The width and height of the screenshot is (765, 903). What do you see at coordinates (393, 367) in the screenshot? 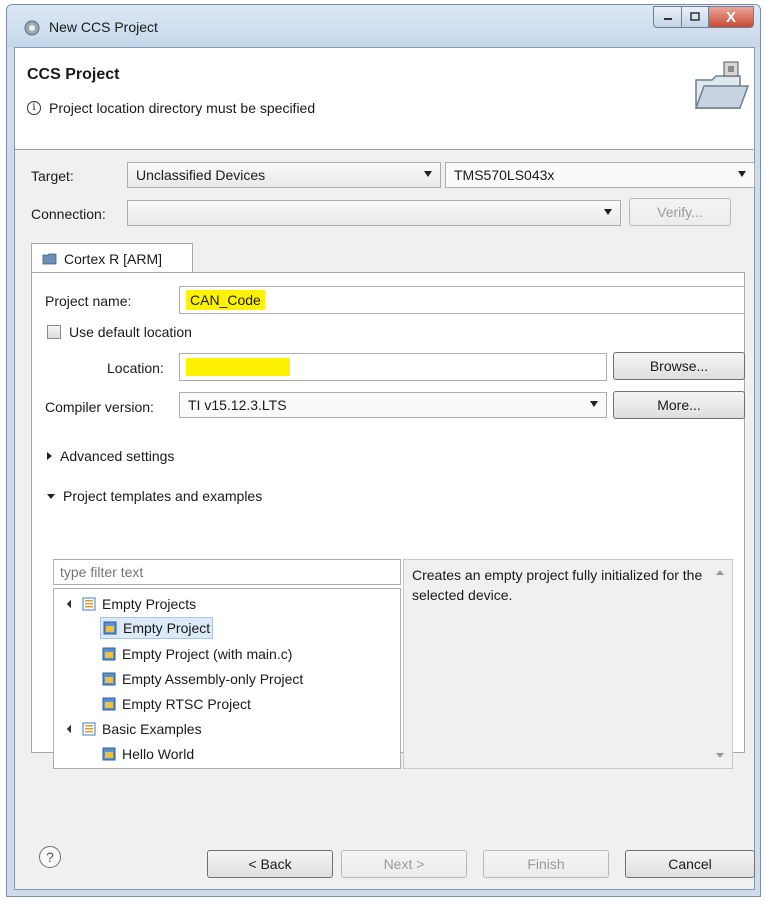
I see `location-input` at bounding box center [393, 367].